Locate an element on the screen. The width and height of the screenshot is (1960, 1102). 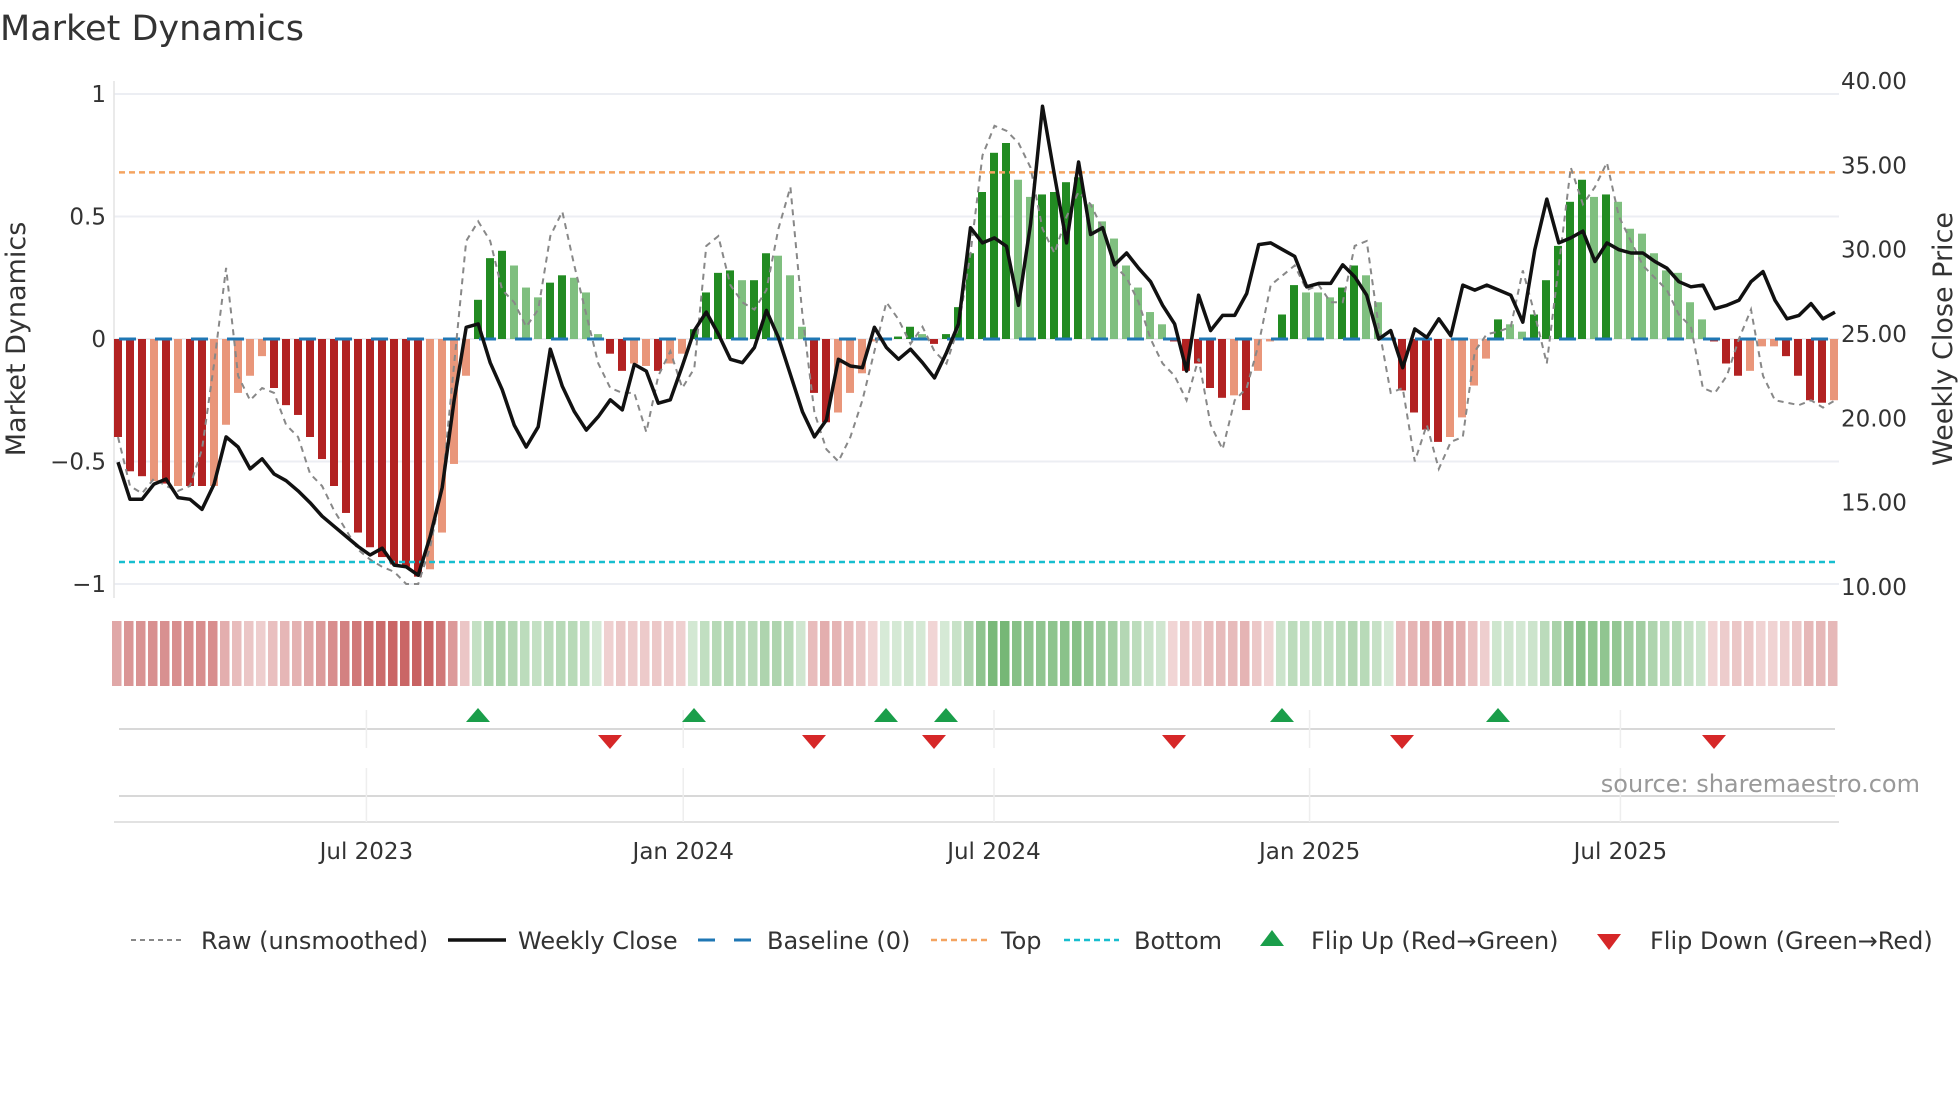
y2-tick-label: 15.00 is located at coordinates (1874, 504).